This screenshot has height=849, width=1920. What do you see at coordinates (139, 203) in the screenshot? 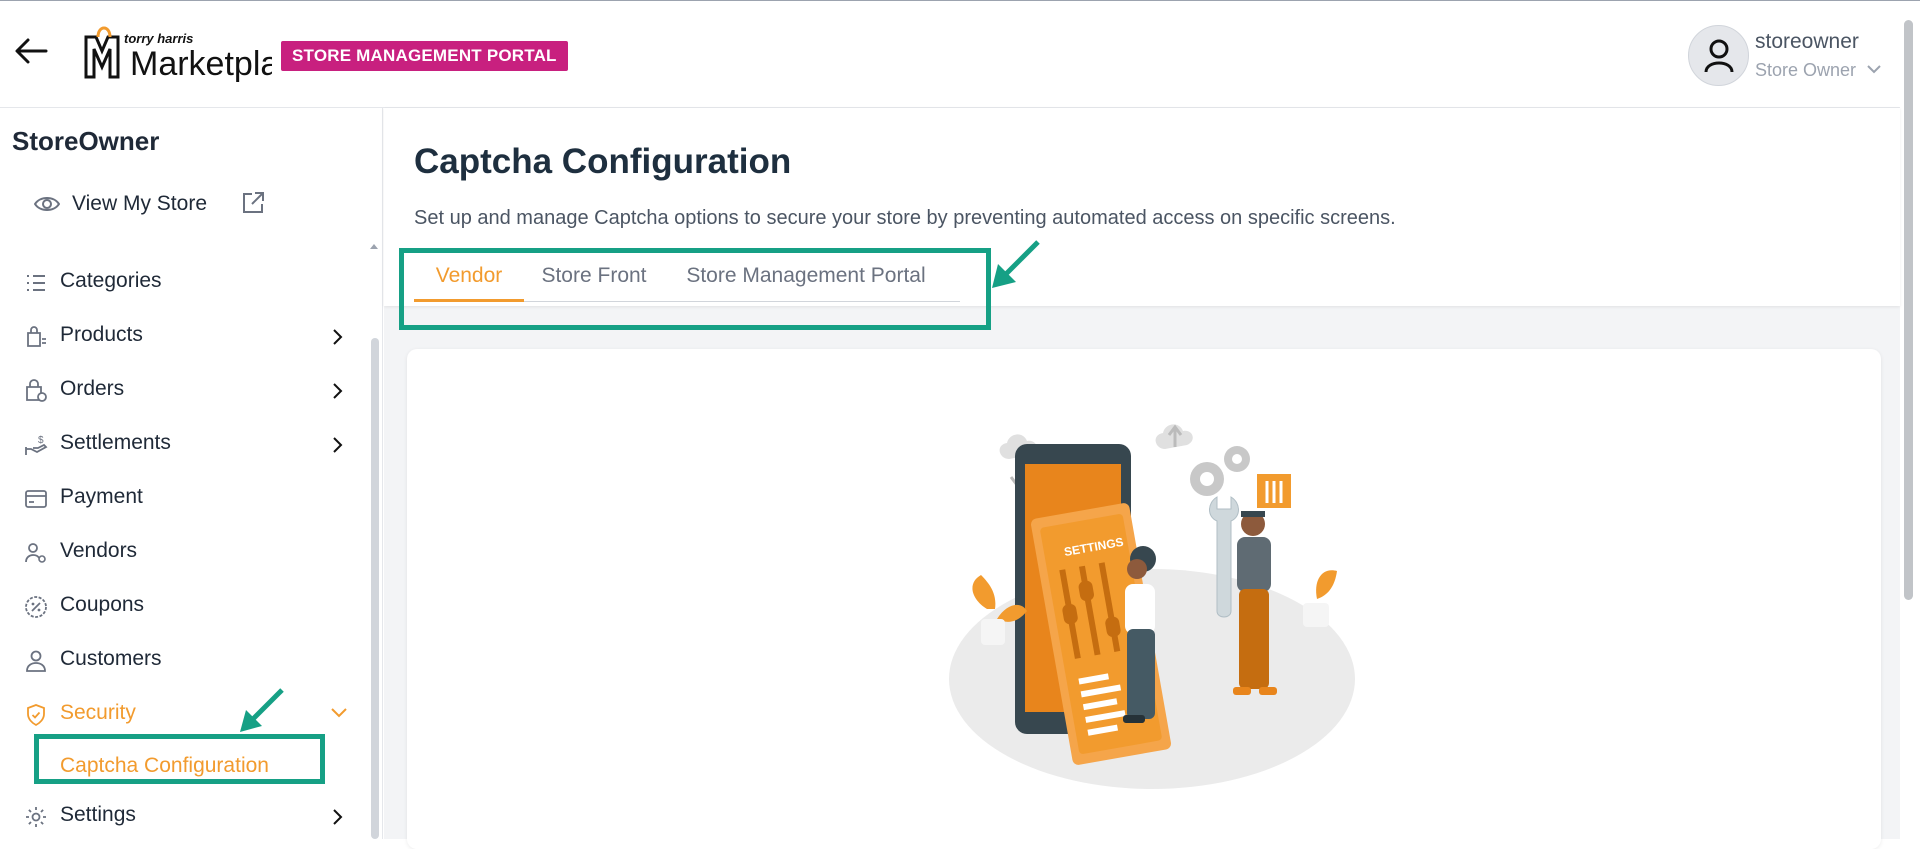
I see `view-my-store-label: View My Store` at bounding box center [139, 203].